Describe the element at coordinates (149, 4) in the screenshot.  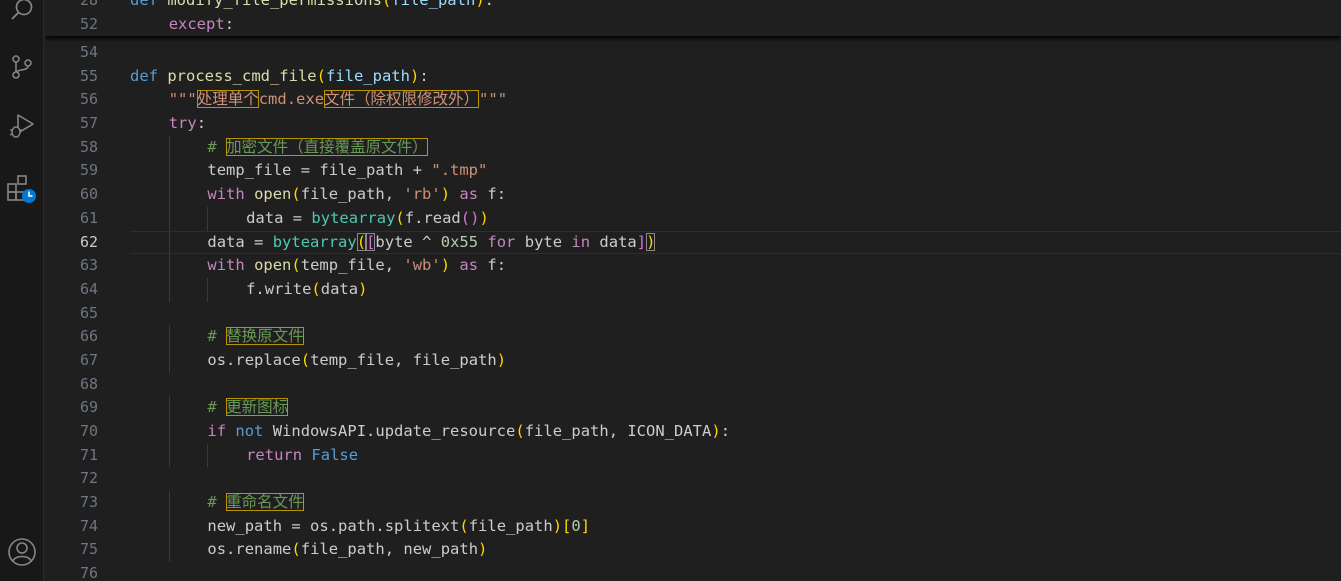
I see `code-token: def` at that location.